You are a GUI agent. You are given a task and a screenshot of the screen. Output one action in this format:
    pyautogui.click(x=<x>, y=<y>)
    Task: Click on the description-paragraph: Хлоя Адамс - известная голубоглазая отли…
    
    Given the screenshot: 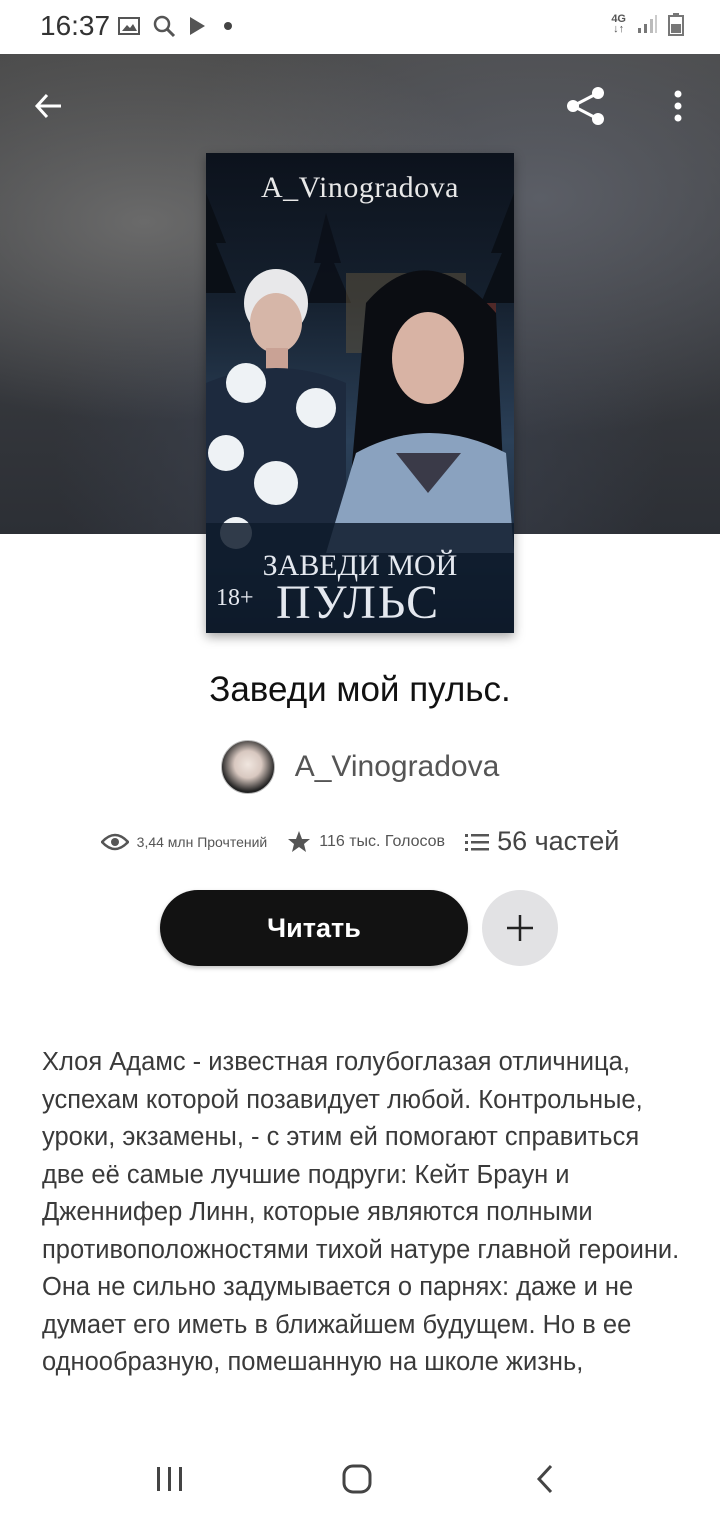 What is the action you would take?
    pyautogui.click(x=361, y=1156)
    